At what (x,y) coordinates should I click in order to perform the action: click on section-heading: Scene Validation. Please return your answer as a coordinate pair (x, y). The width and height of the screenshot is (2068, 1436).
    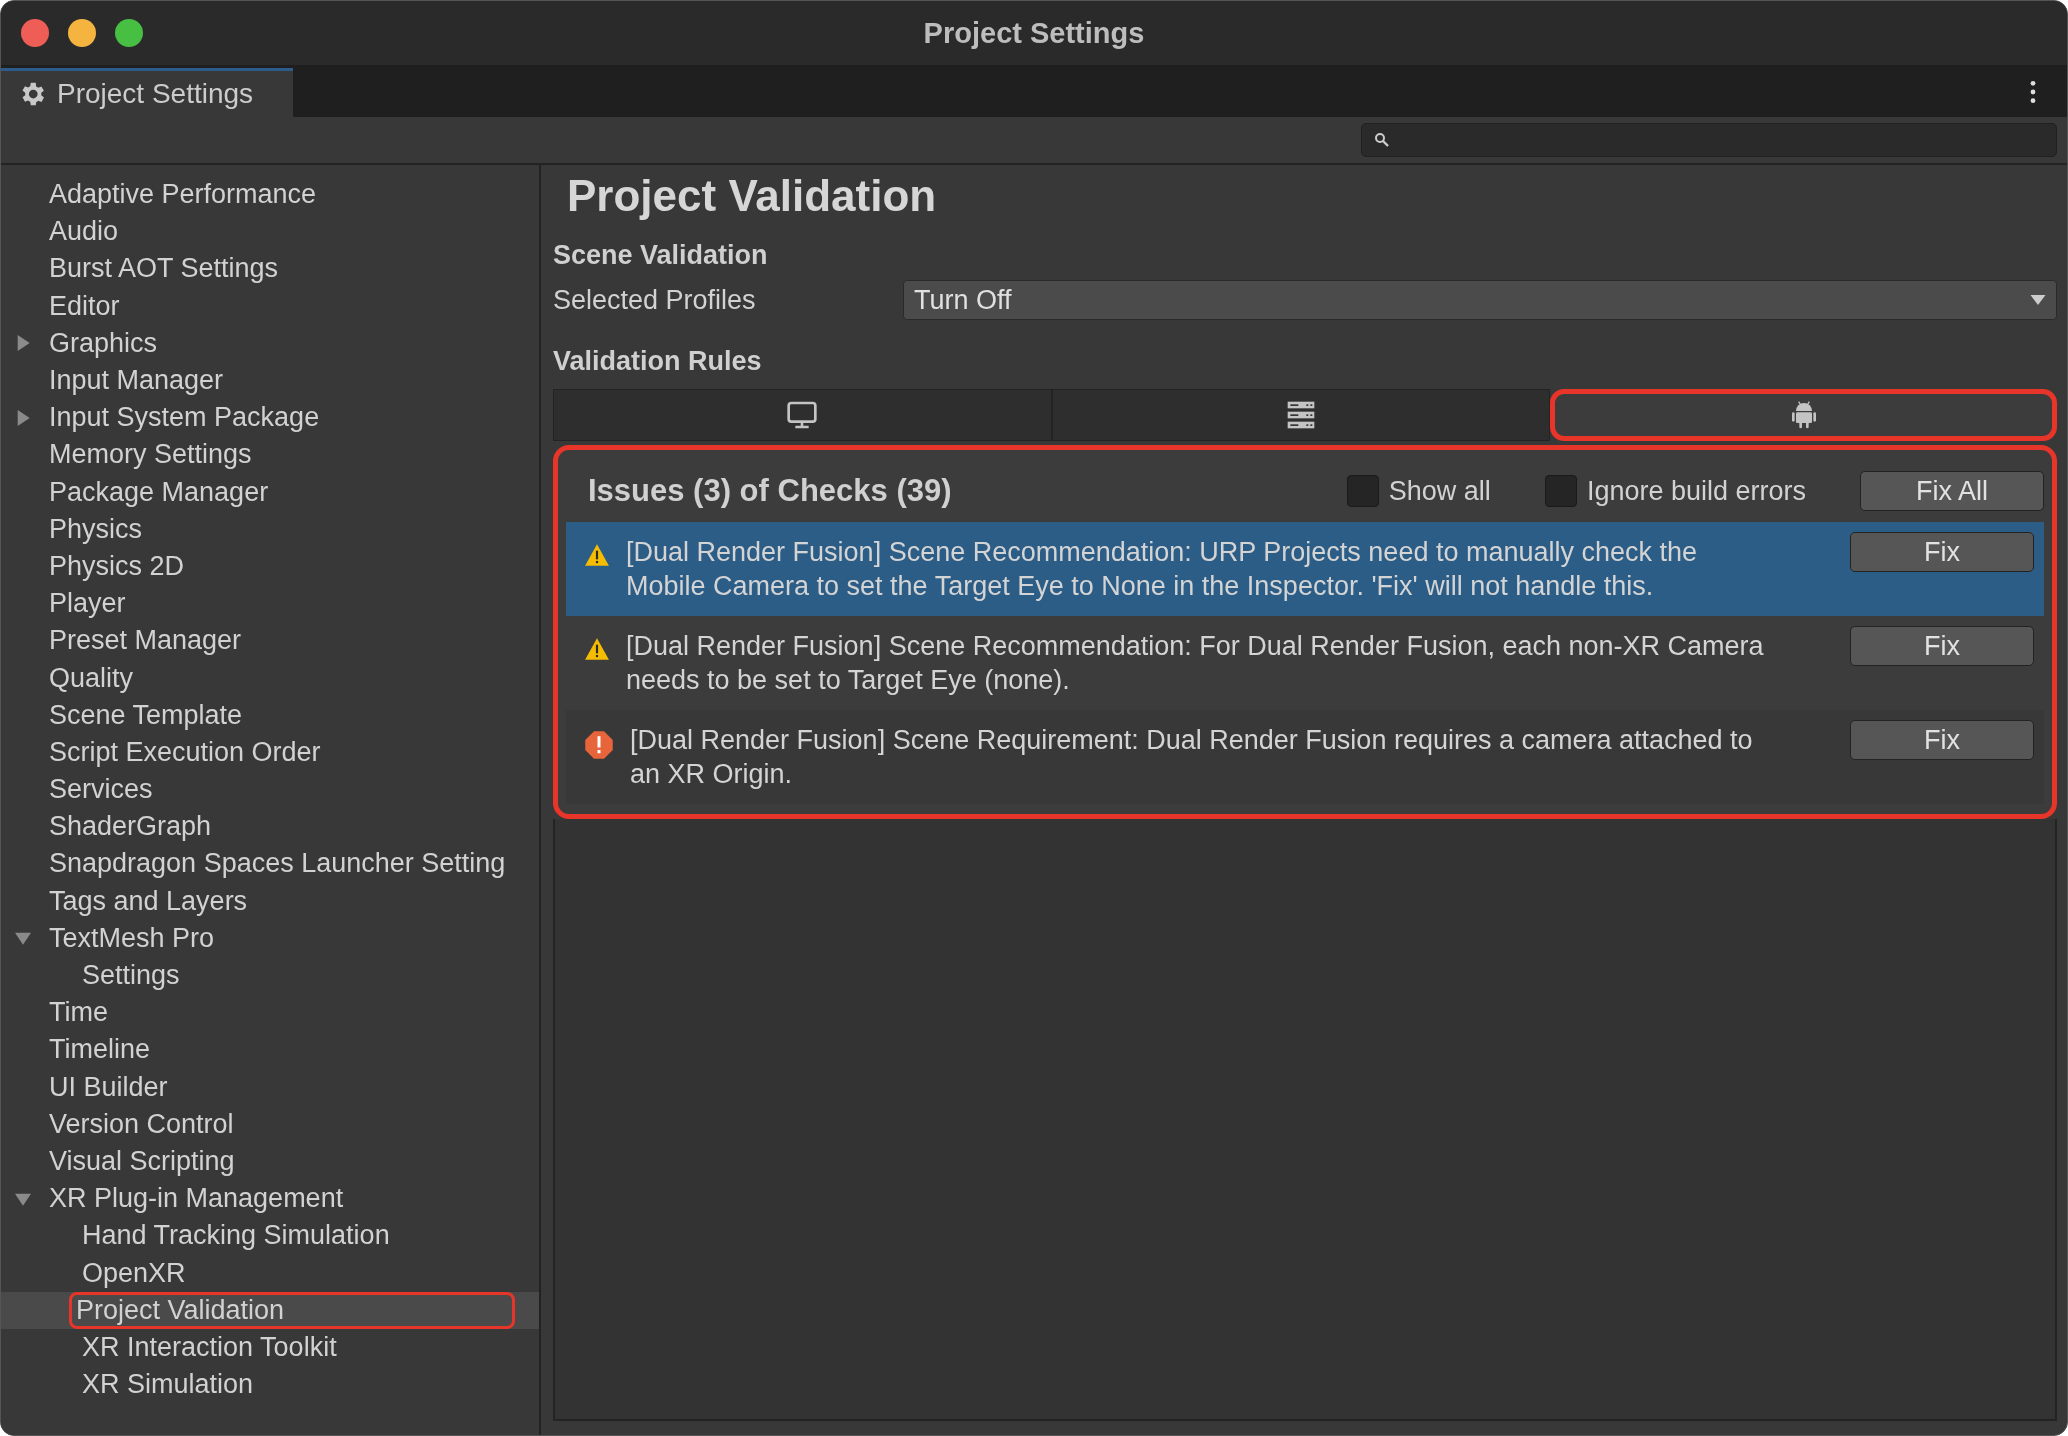
    Looking at the image, I should click on (661, 255).